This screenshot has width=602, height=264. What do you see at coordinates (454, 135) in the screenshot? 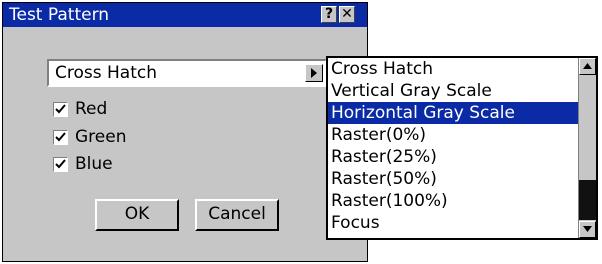
I see `list-item: Raster(0%)` at bounding box center [454, 135].